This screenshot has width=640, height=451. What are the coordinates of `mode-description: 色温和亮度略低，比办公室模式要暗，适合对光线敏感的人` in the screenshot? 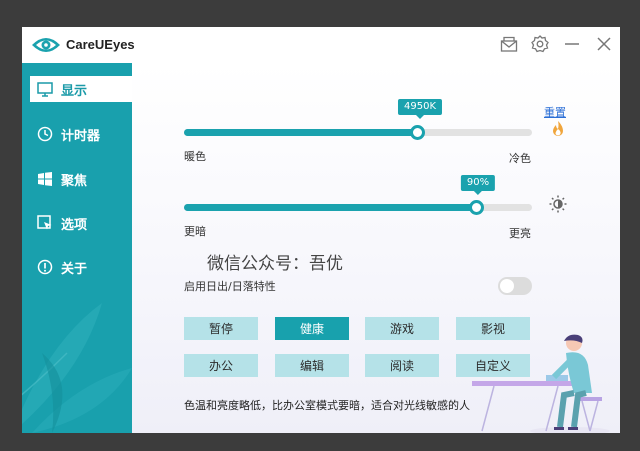 It's located at (327, 405).